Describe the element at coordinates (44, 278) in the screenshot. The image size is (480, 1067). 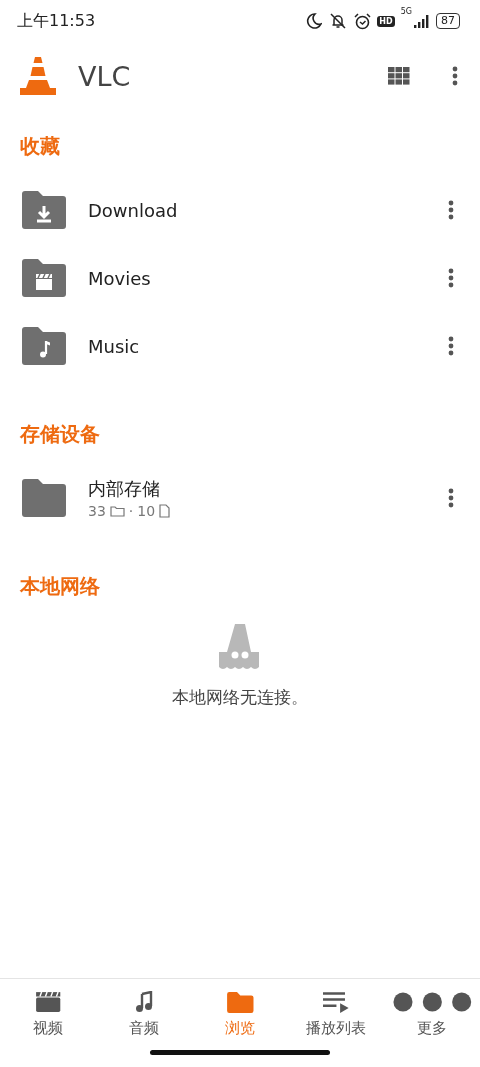
I see `folder-clapperboard-icon` at that location.